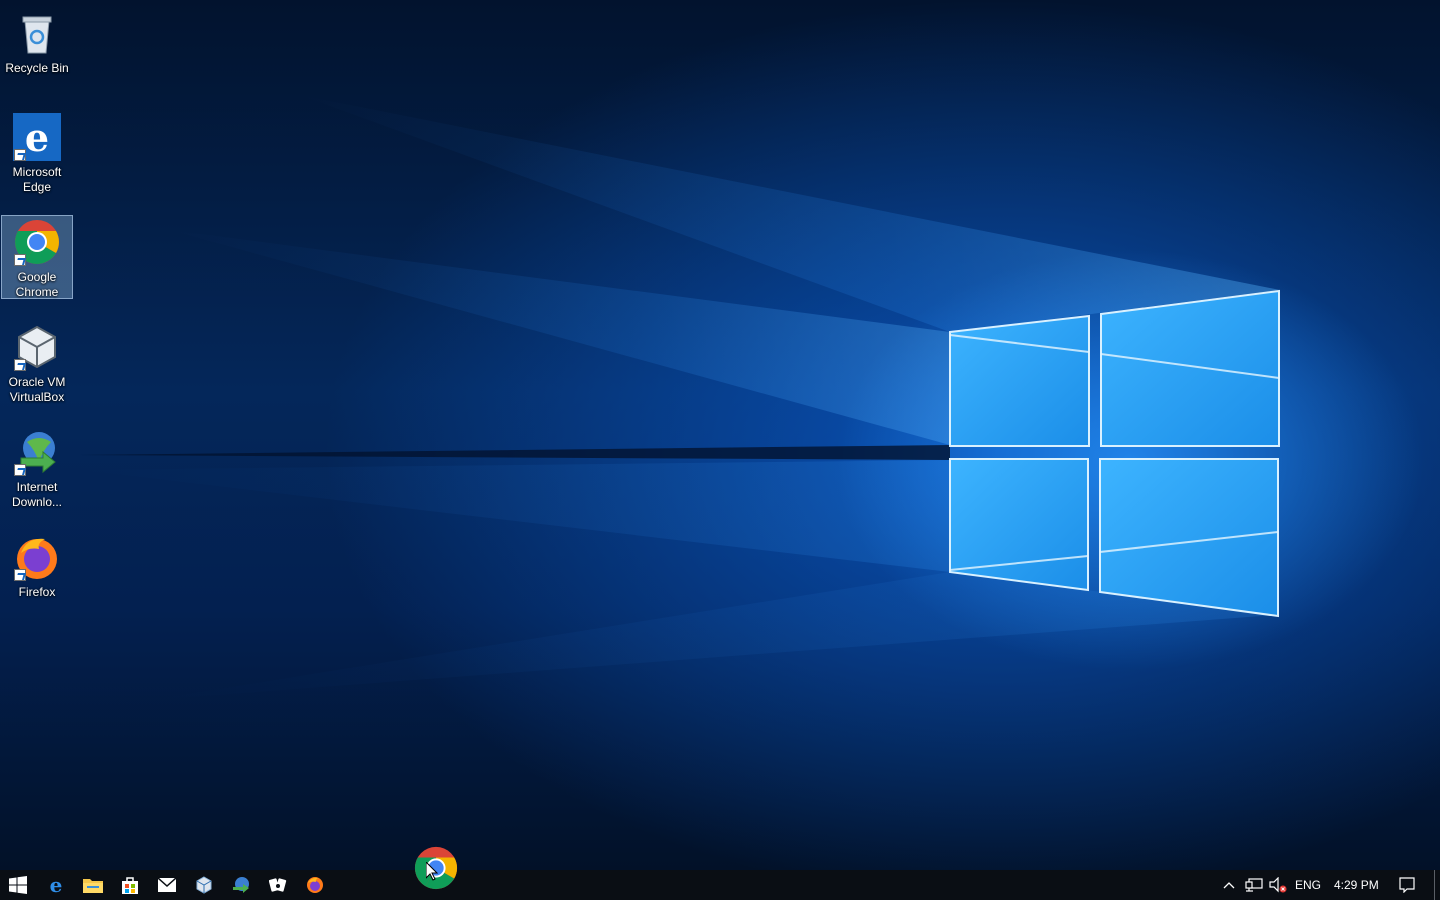 The width and height of the screenshot is (1440, 900). I want to click on desktop-icon-firefox: Firefox, so click(37, 572).